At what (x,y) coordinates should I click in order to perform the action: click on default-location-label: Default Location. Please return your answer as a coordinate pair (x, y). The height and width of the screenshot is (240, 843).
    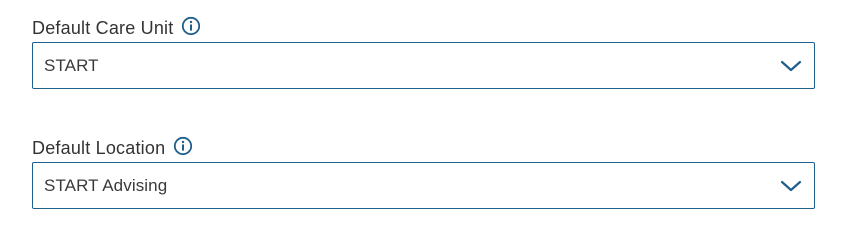
    Looking at the image, I should click on (99, 147).